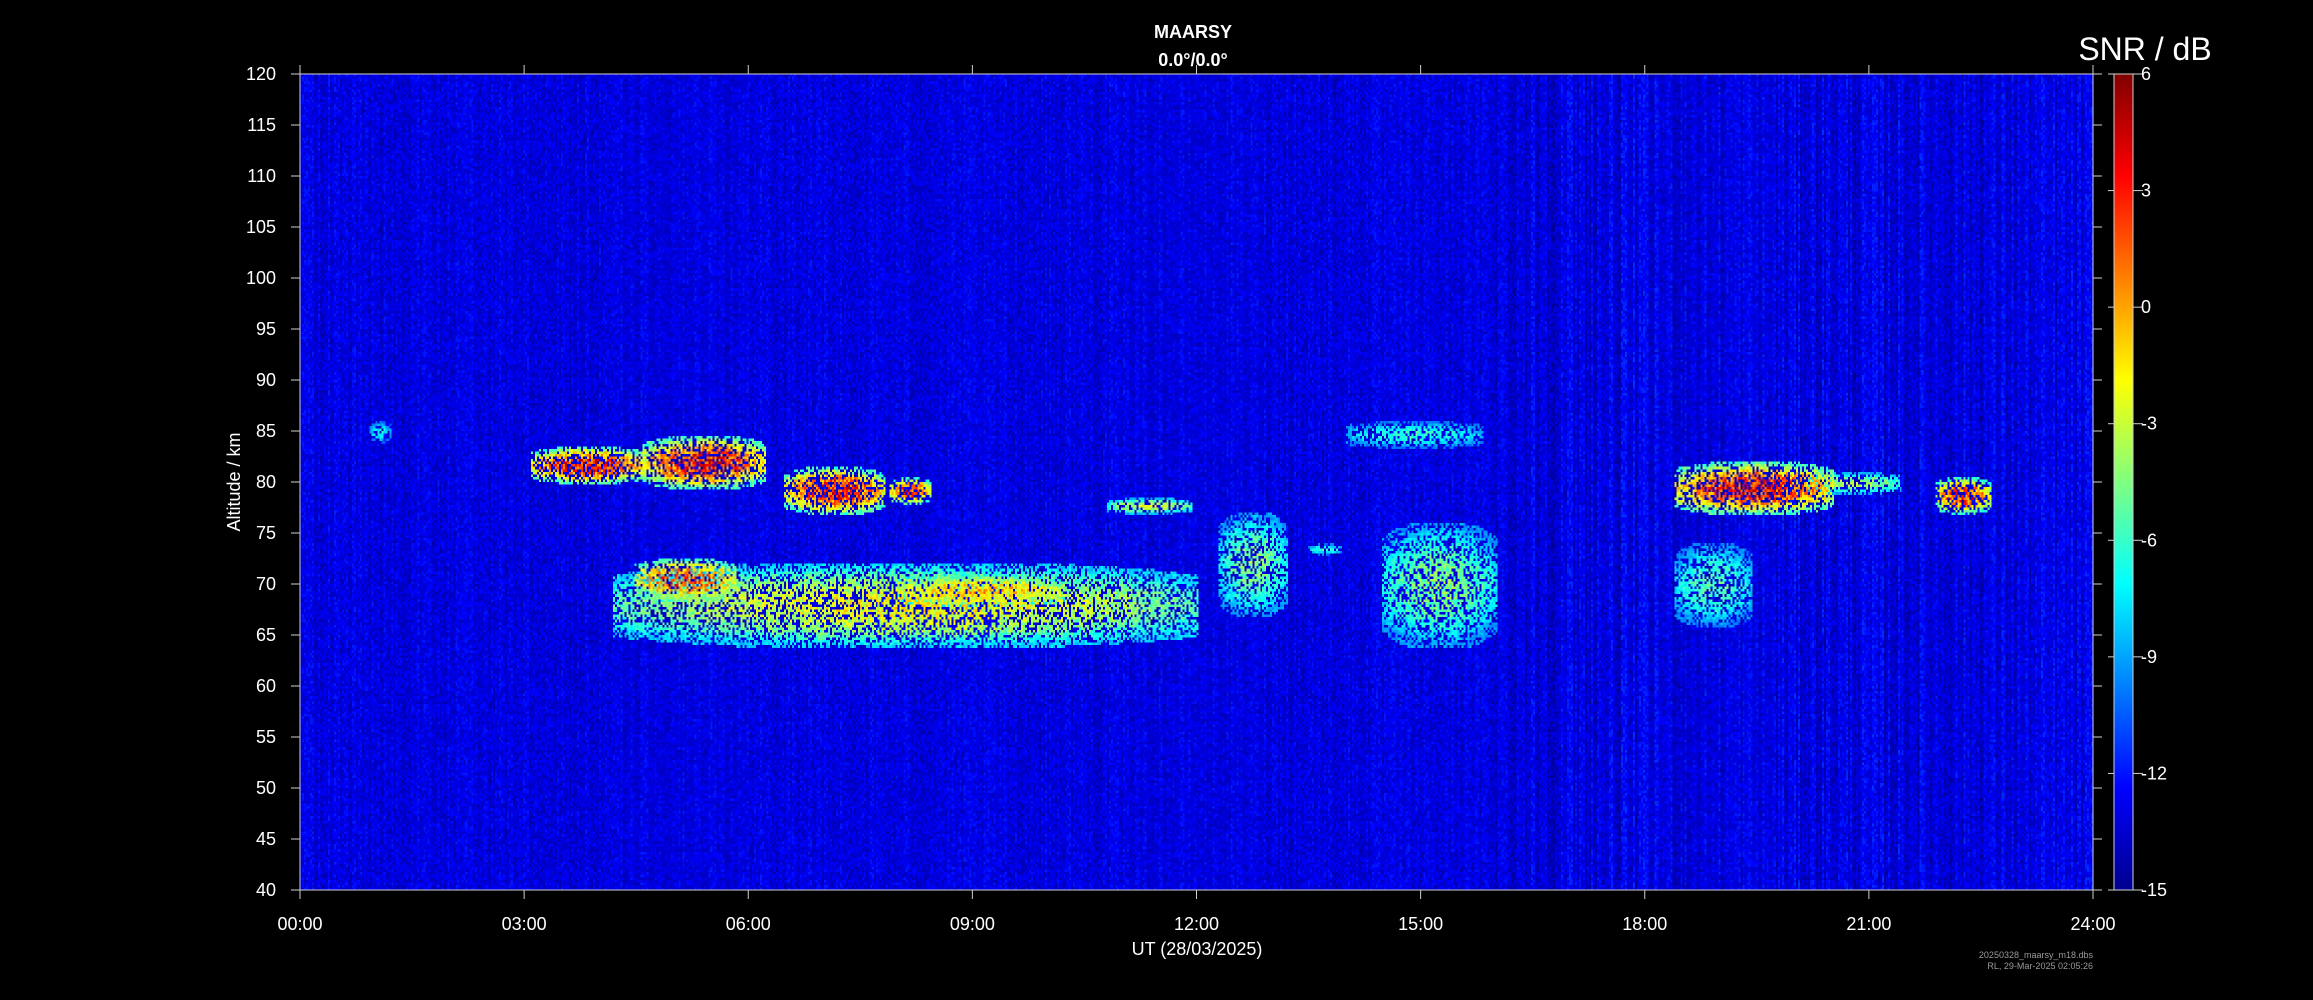 This screenshot has width=2313, height=1000. What do you see at coordinates (2154, 773) in the screenshot?
I see `colorbar-tick-label: -12` at bounding box center [2154, 773].